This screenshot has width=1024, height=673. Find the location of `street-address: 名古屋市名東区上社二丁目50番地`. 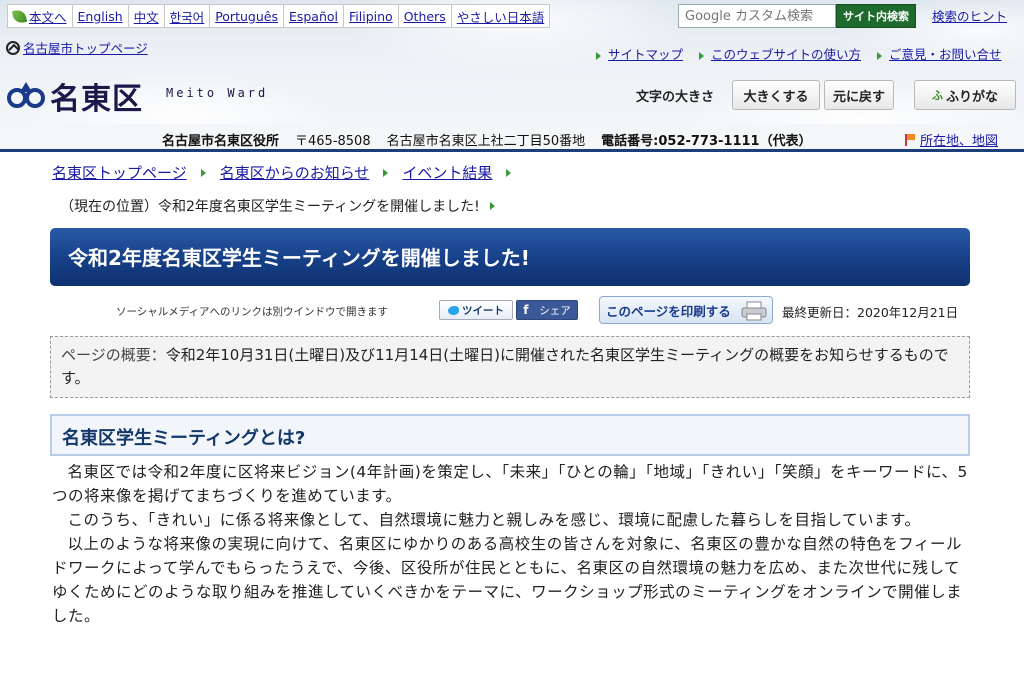

street-address: 名古屋市名東区上社二丁目50番地 is located at coordinates (486, 141).